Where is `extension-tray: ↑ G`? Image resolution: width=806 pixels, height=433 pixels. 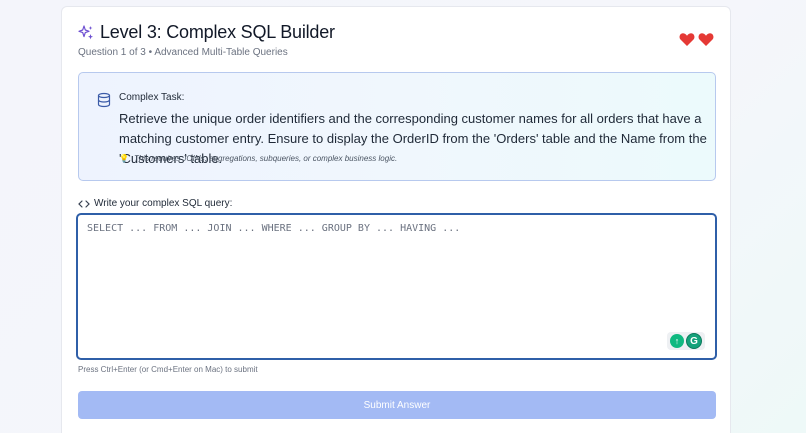
extension-tray: ↑ G is located at coordinates (686, 341).